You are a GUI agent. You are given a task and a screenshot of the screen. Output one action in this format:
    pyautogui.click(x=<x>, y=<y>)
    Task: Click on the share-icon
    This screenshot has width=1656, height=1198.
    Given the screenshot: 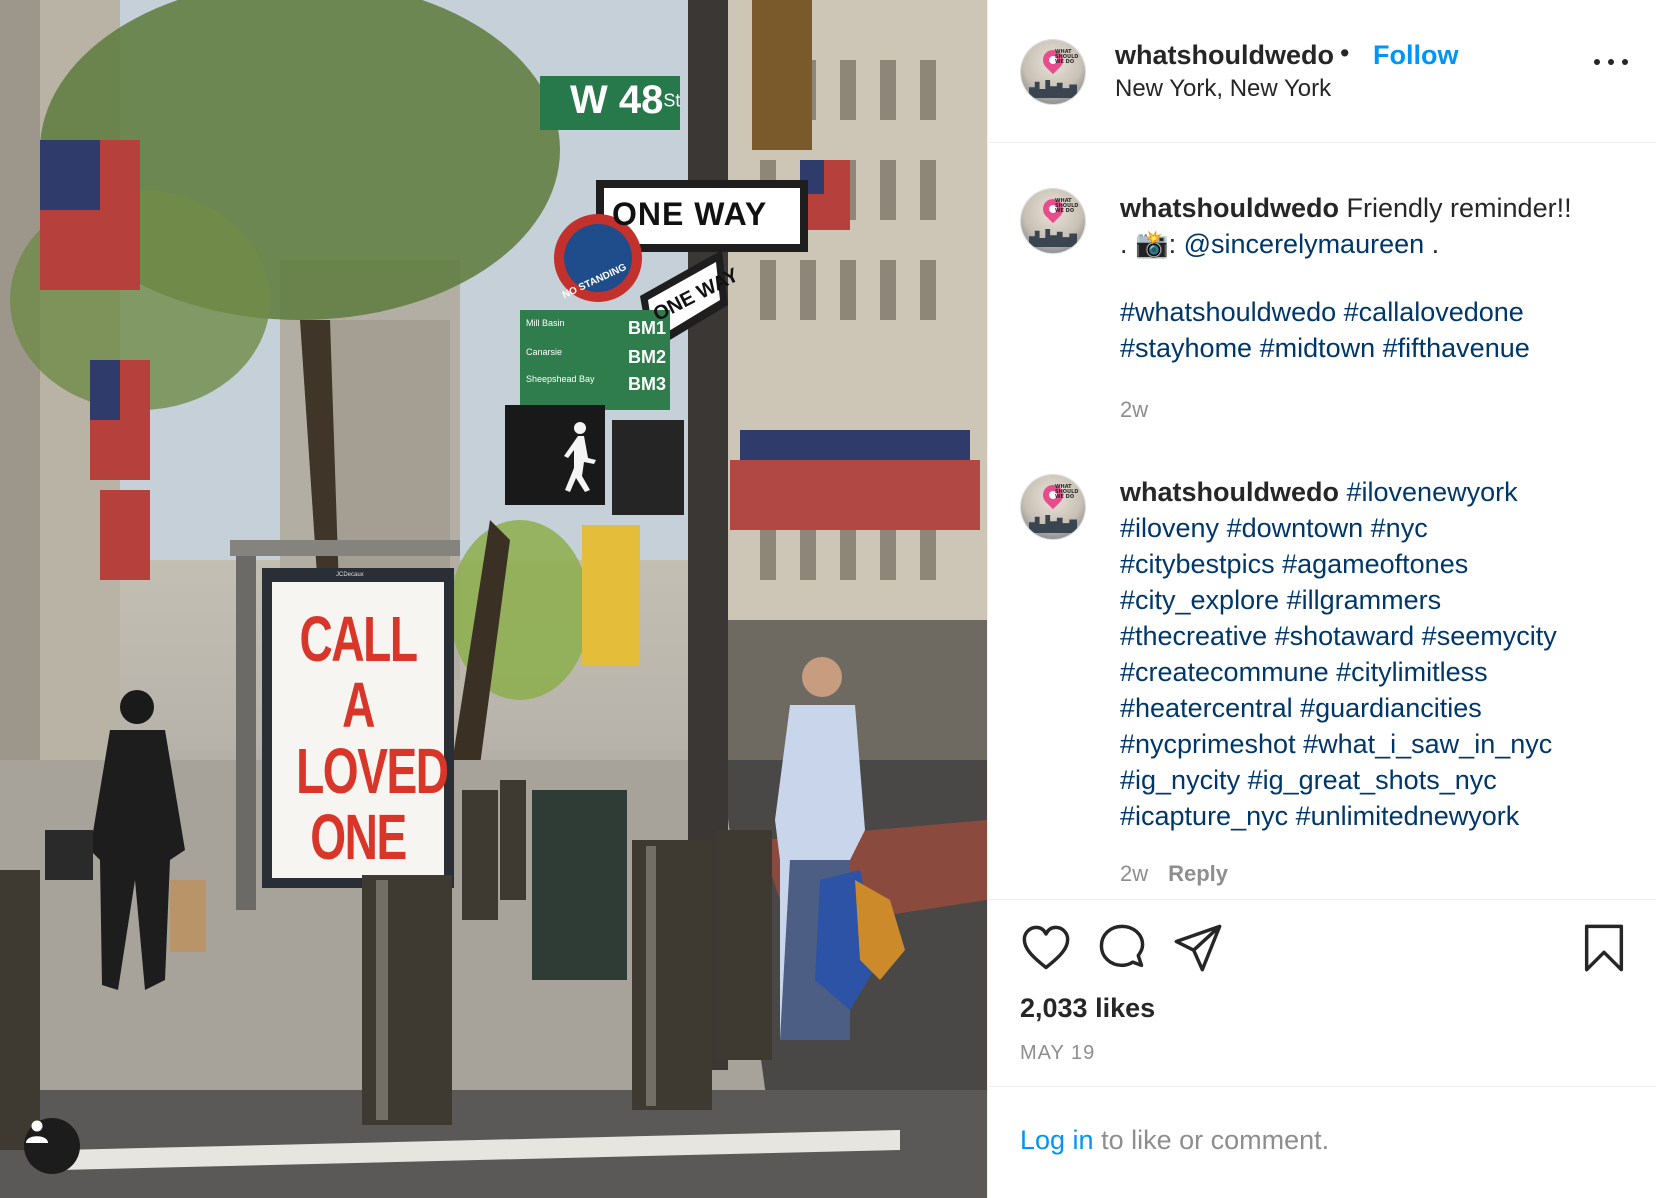 What is the action you would take?
    pyautogui.click(x=1198, y=948)
    